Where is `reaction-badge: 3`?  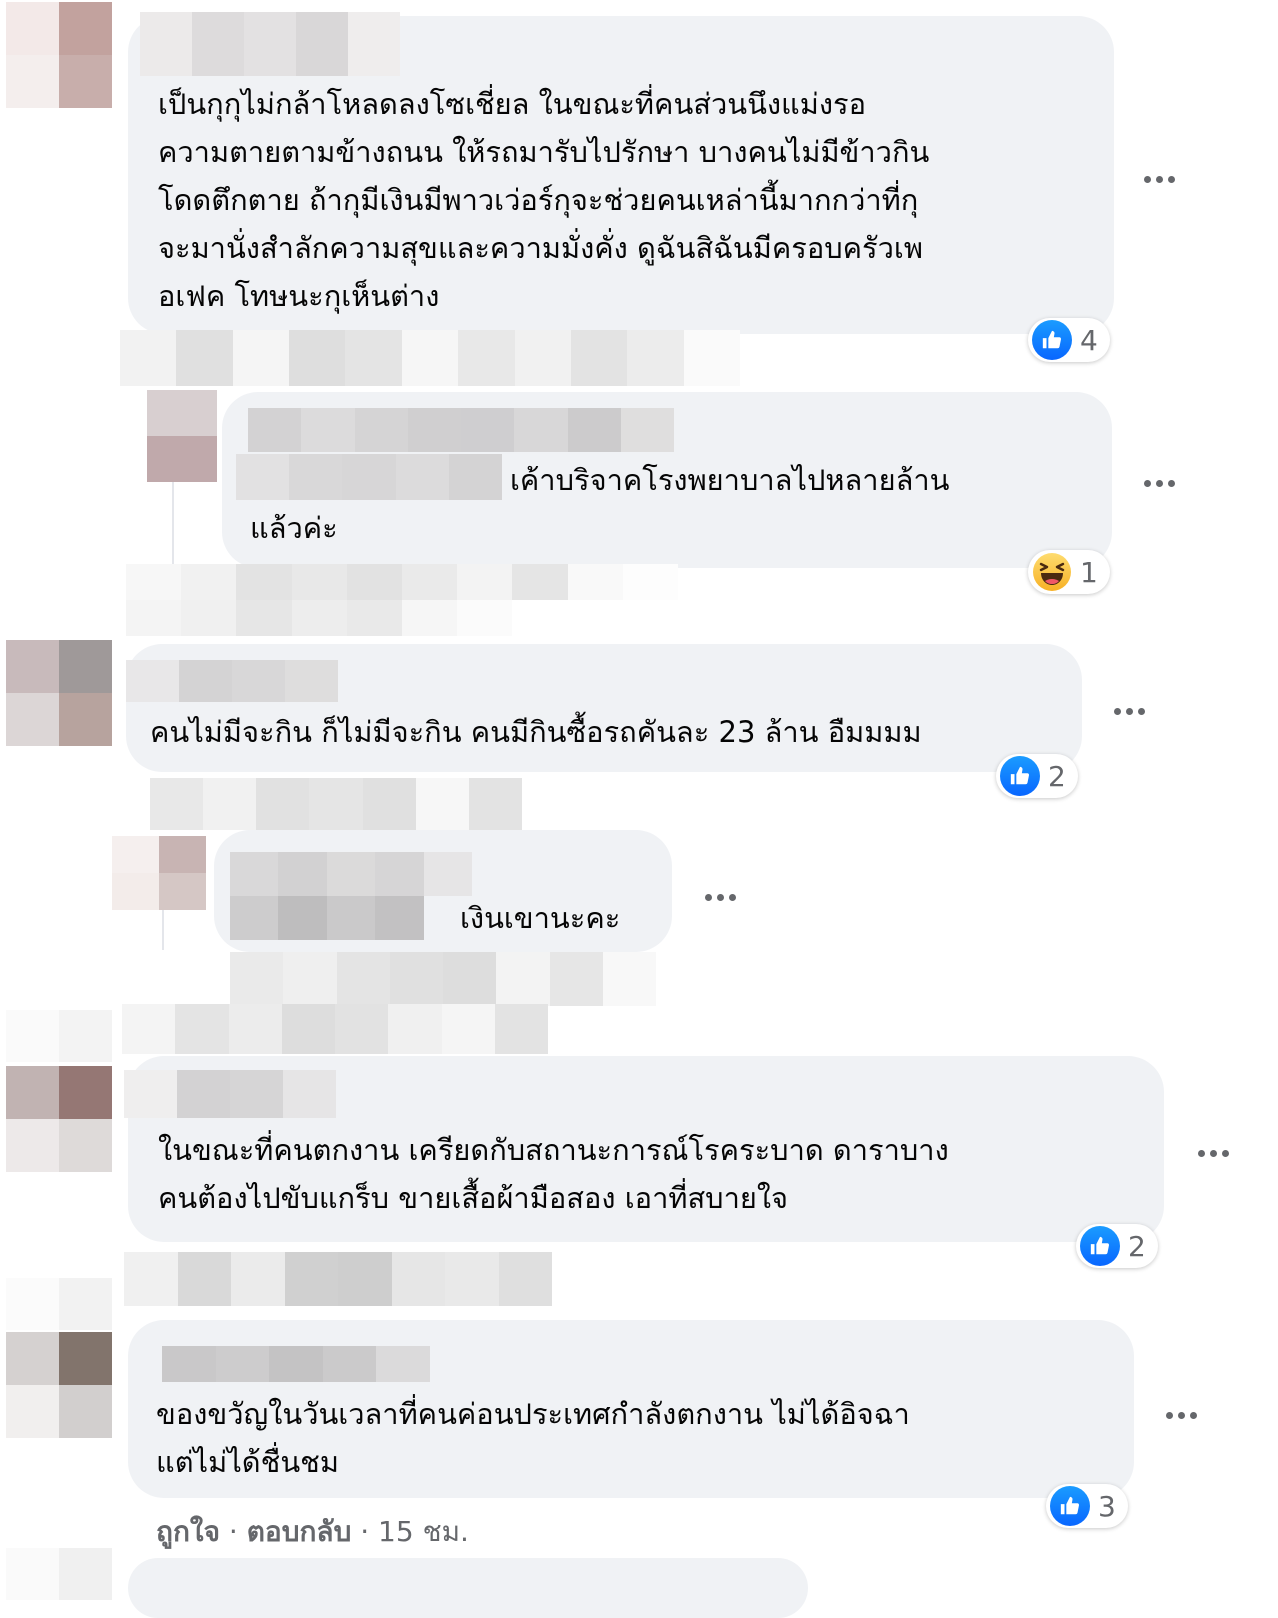 reaction-badge: 3 is located at coordinates (1087, 1506).